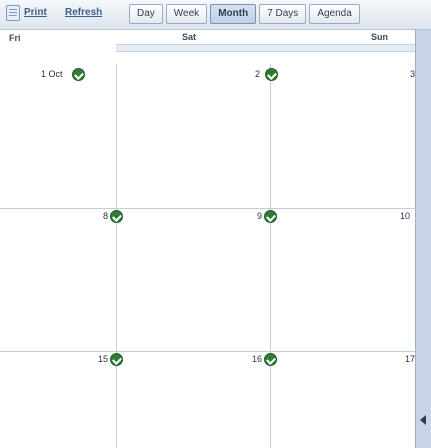 Image resolution: width=431 pixels, height=448 pixels. I want to click on date-number: 15, so click(103, 359).